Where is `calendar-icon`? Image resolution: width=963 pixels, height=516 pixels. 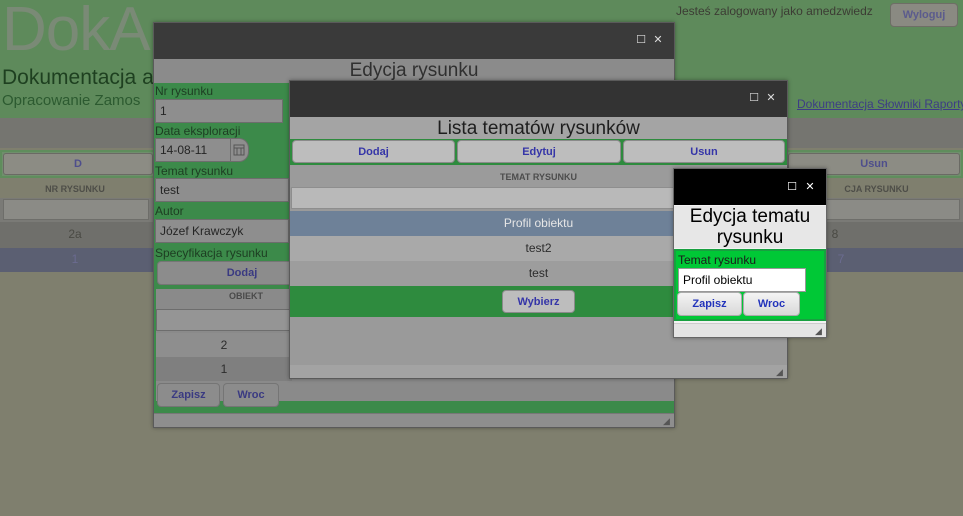
calendar-icon is located at coordinates (240, 150).